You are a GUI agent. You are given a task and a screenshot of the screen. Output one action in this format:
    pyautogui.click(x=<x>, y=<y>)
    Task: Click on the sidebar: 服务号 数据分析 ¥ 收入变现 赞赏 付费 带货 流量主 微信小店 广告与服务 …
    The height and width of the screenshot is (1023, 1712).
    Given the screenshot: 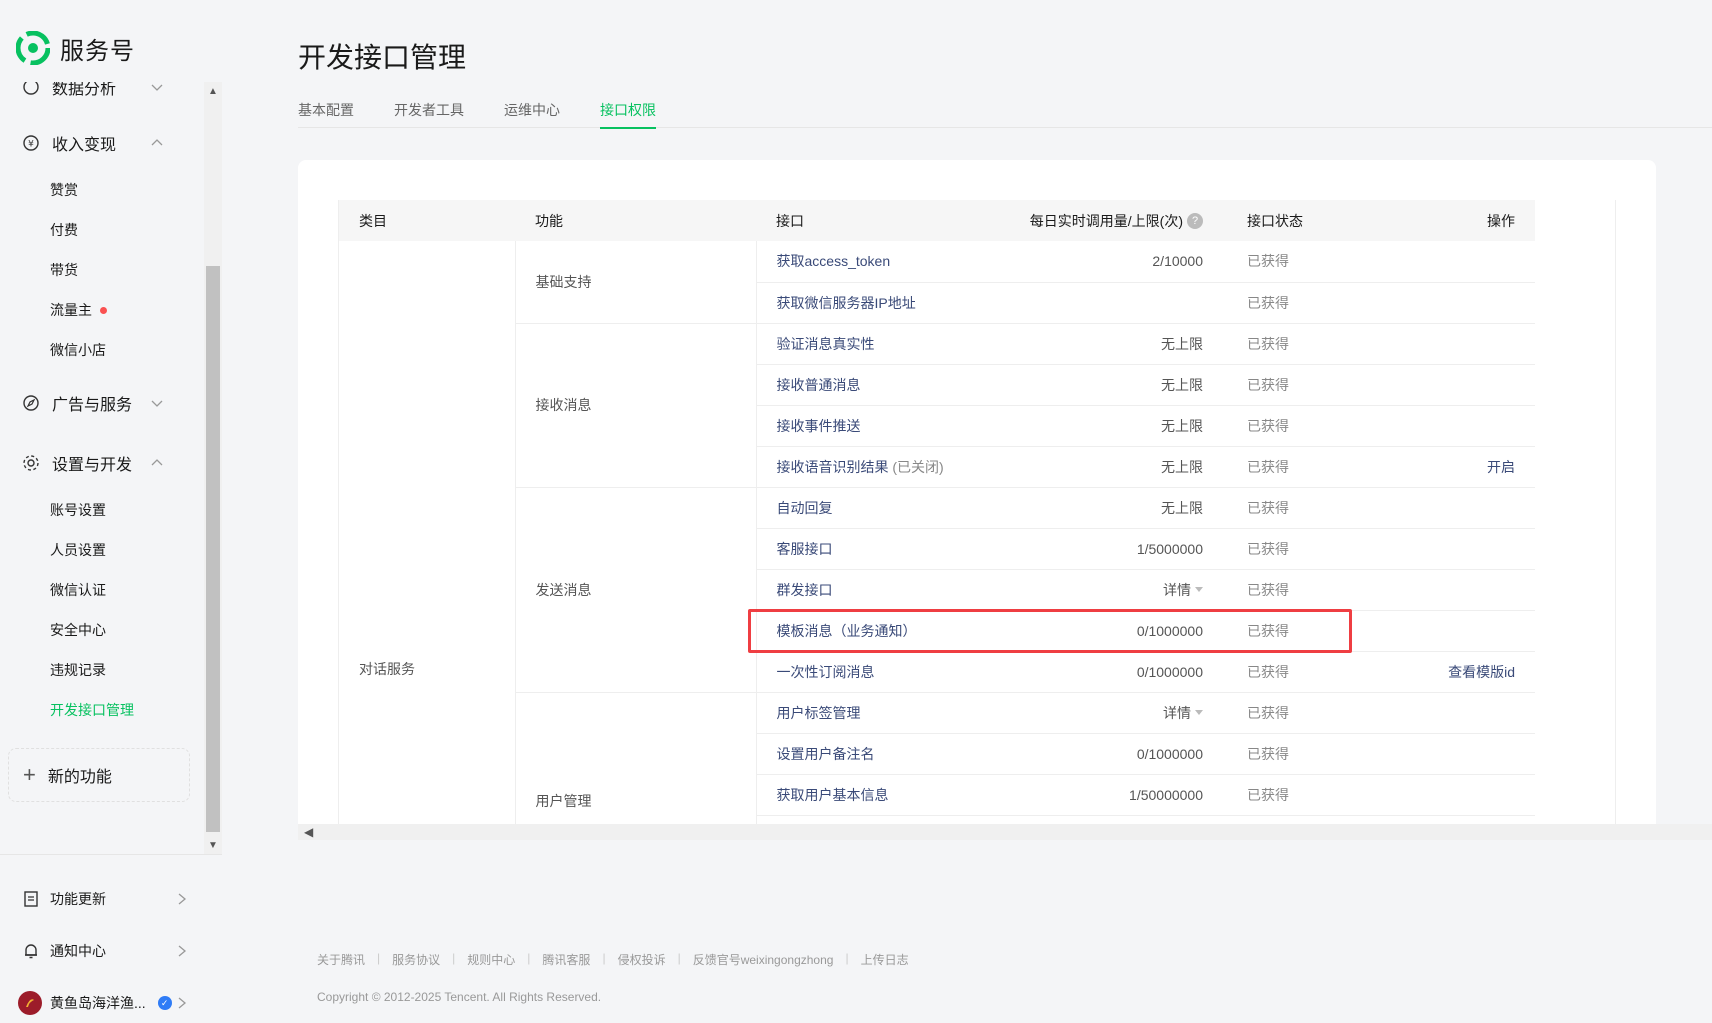 What is the action you would take?
    pyautogui.click(x=111, y=511)
    